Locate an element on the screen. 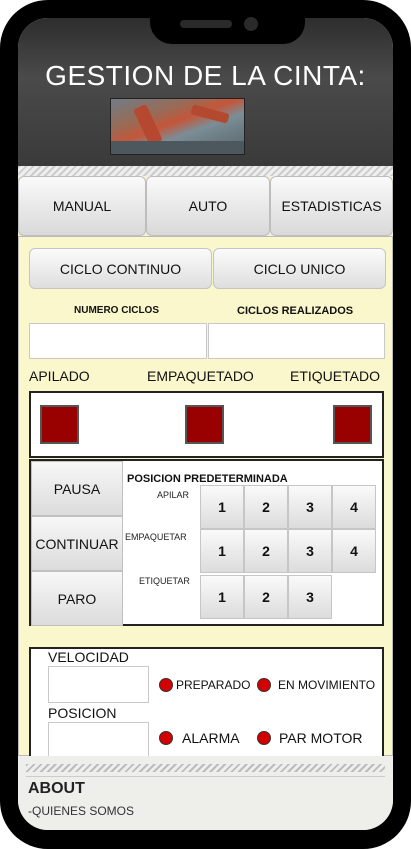  apilar-position-2: 2 is located at coordinates (266, 507).